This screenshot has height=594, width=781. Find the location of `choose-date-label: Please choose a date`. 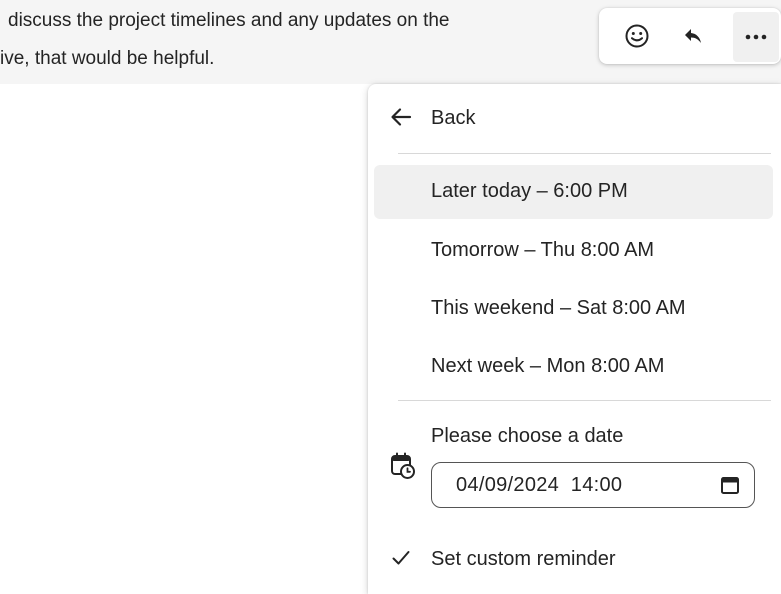

choose-date-label: Please choose a date is located at coordinates (527, 436).